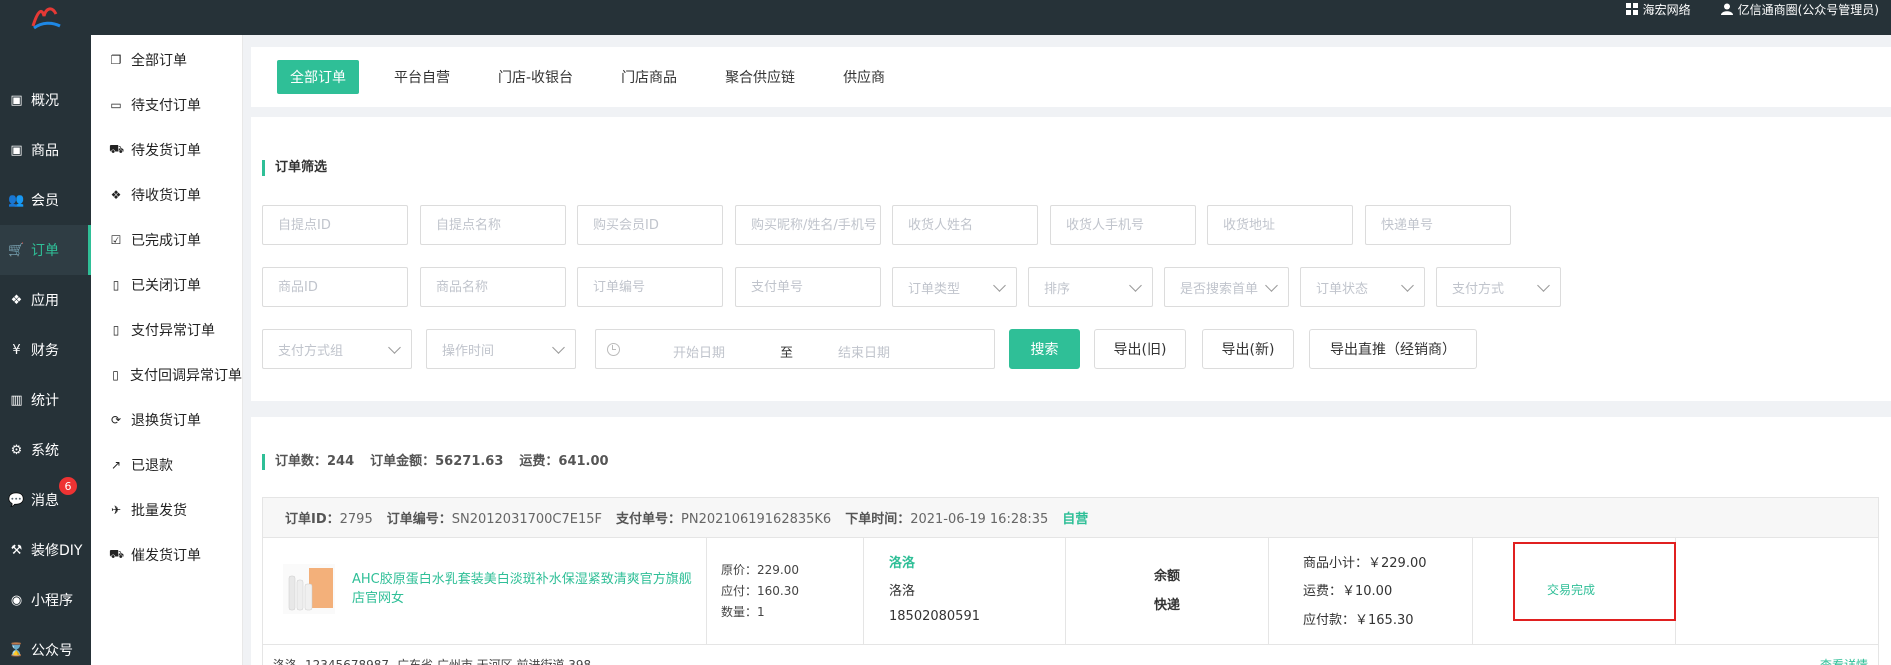 The height and width of the screenshot is (665, 1891). I want to click on tab-3: 门店商品, so click(649, 77).